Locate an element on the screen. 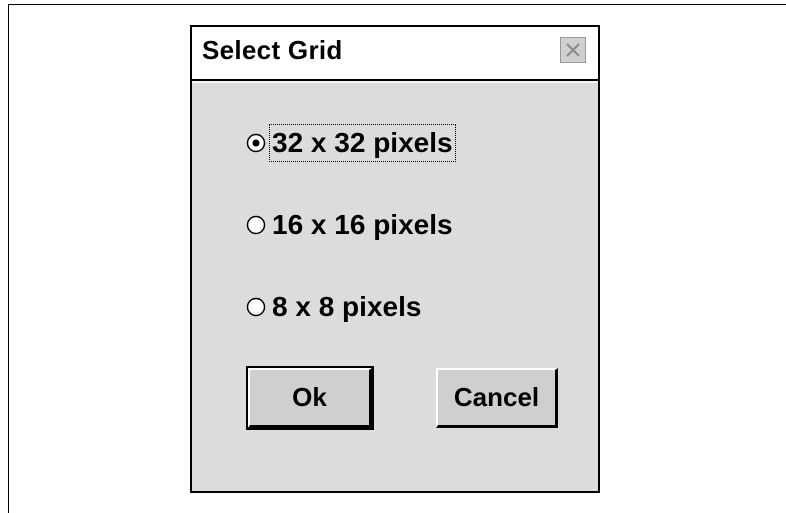  close-icon is located at coordinates (573, 50).